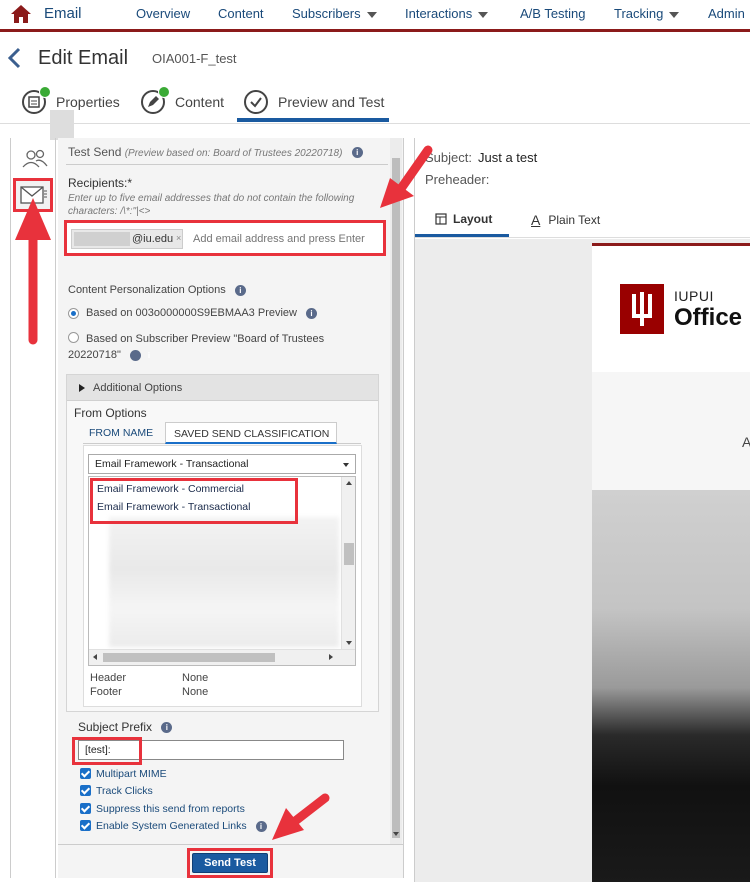  I want to click on properties-icon, so click(36, 100).